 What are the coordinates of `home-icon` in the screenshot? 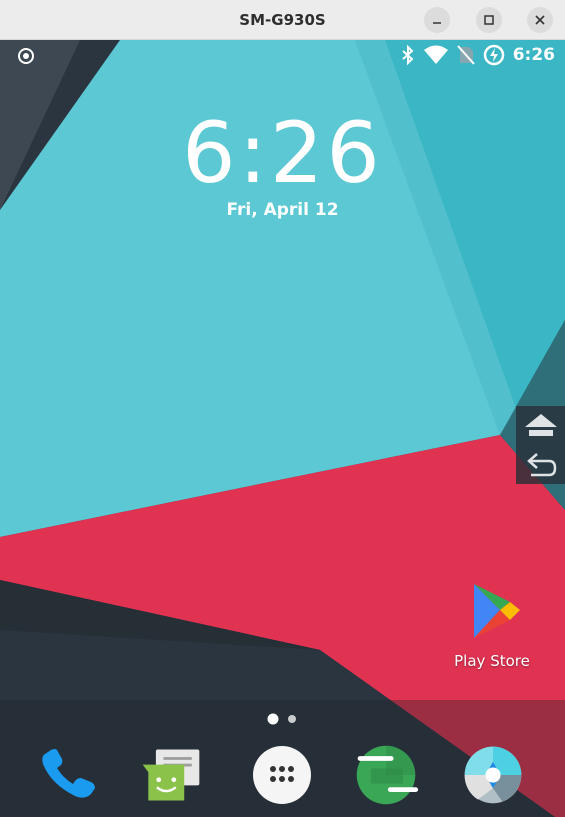 It's located at (540, 425).